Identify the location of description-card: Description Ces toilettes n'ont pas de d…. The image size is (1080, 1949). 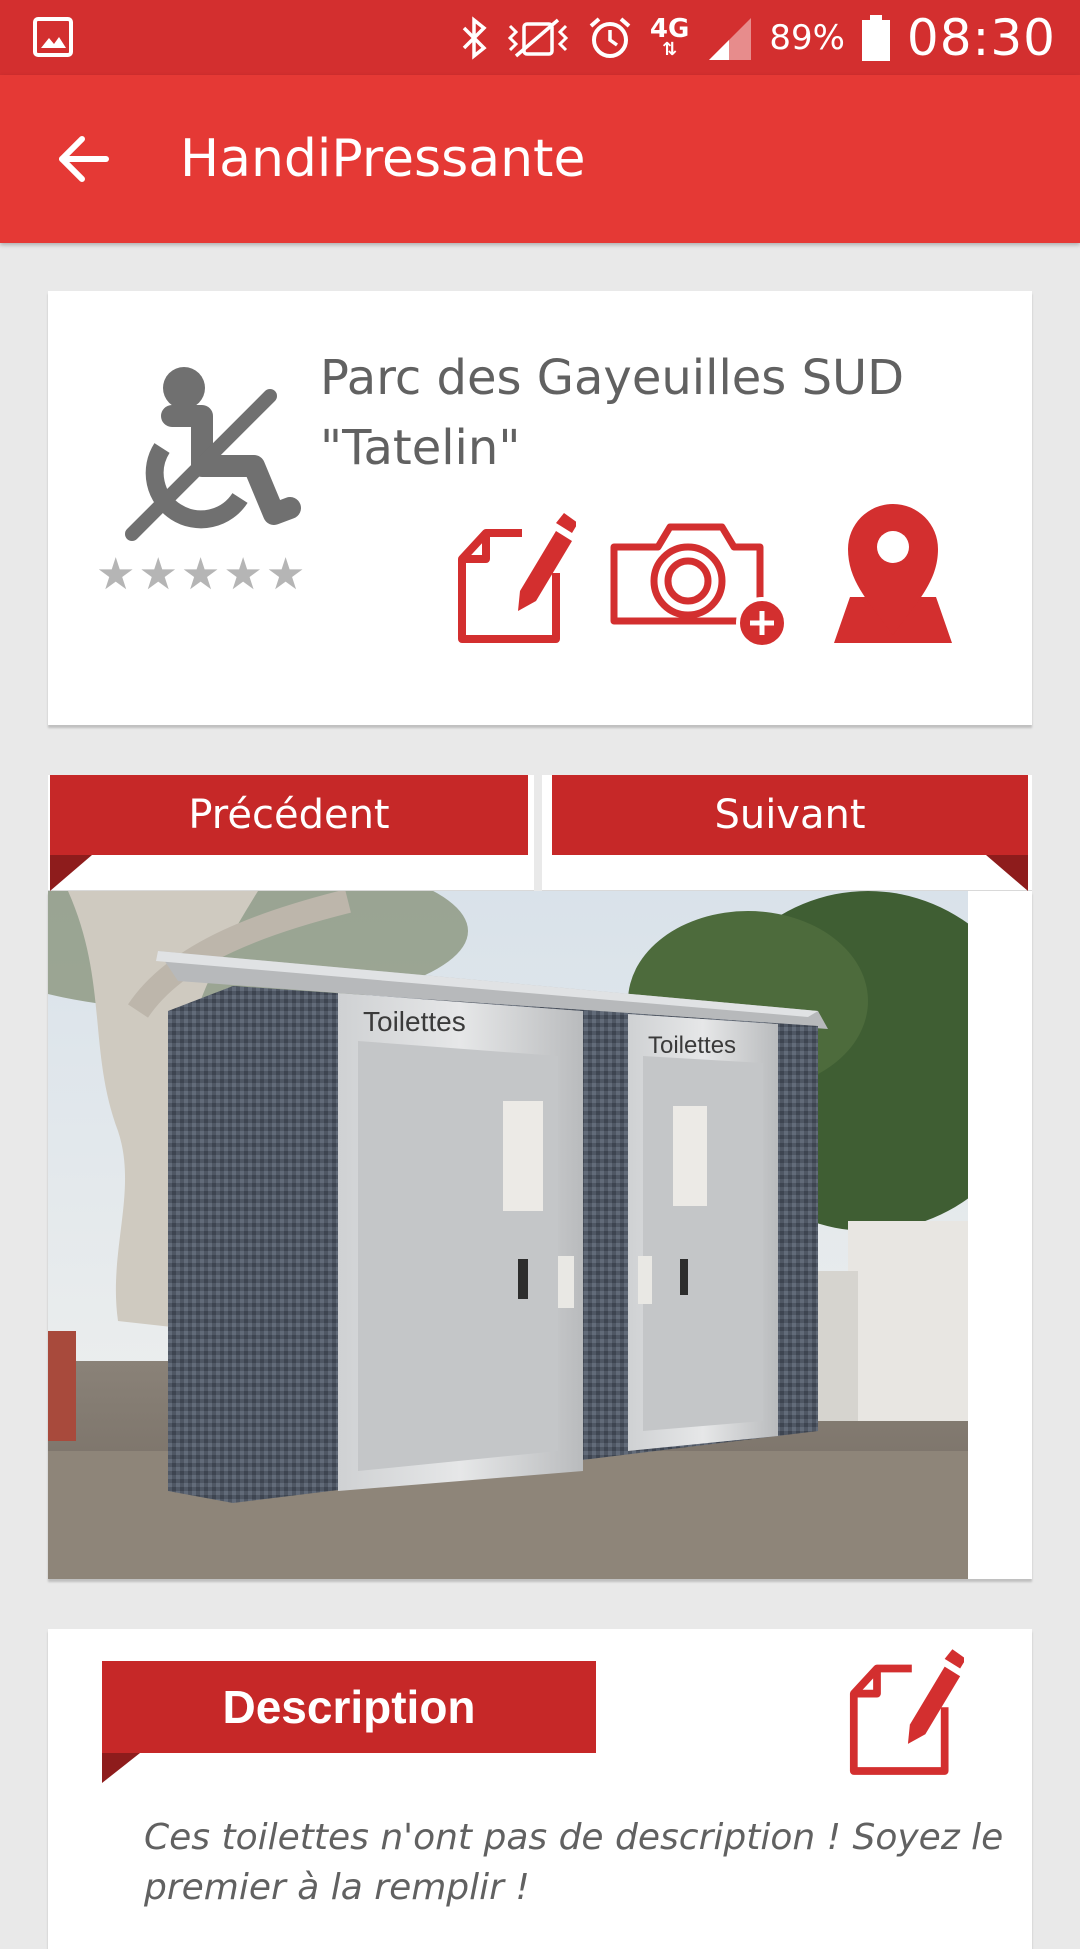
(540, 1789).